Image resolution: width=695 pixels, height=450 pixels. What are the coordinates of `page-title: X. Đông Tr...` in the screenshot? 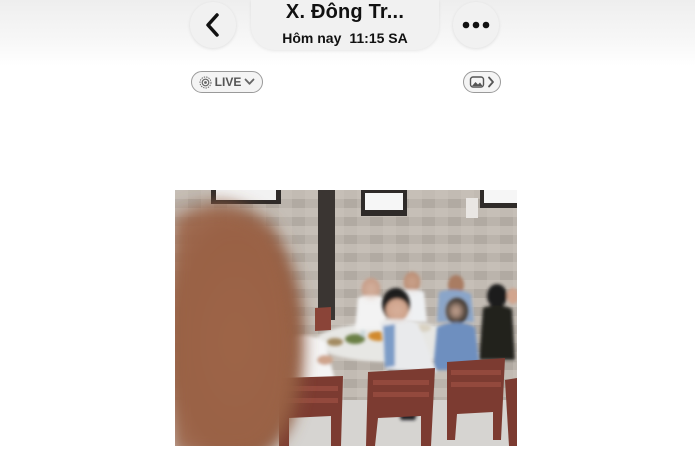 It's located at (345, 12).